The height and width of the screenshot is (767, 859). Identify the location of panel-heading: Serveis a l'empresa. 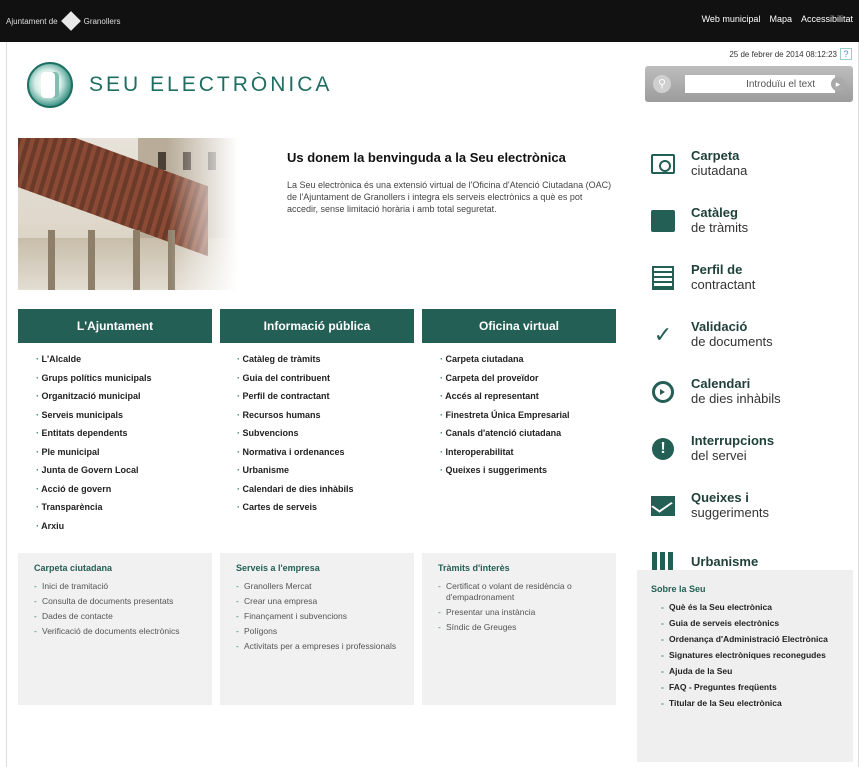
(317, 568).